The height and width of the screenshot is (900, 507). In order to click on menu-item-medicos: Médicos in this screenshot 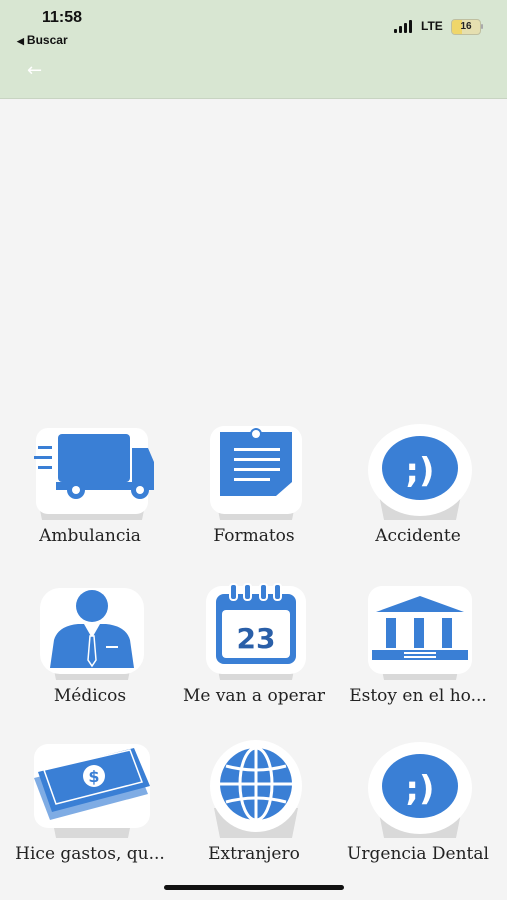, I will do `click(90, 655)`.